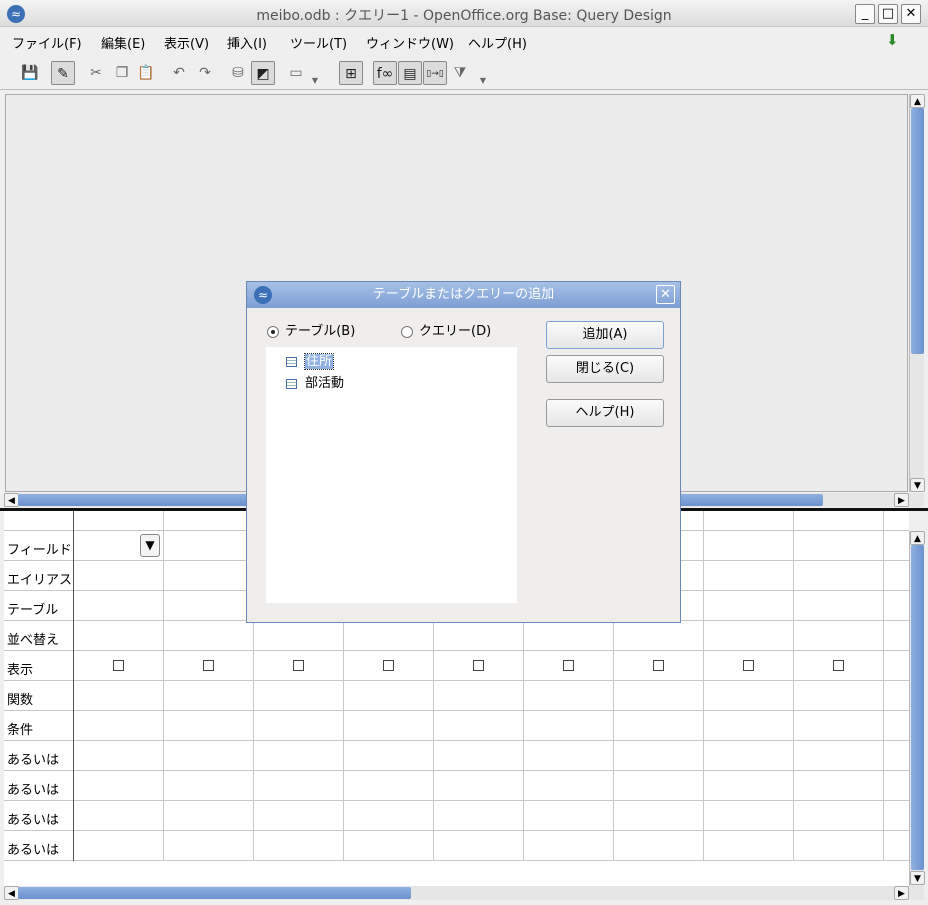 This screenshot has width=928, height=905. What do you see at coordinates (318, 42) in the screenshot?
I see `menu-tools: ツール(T)` at bounding box center [318, 42].